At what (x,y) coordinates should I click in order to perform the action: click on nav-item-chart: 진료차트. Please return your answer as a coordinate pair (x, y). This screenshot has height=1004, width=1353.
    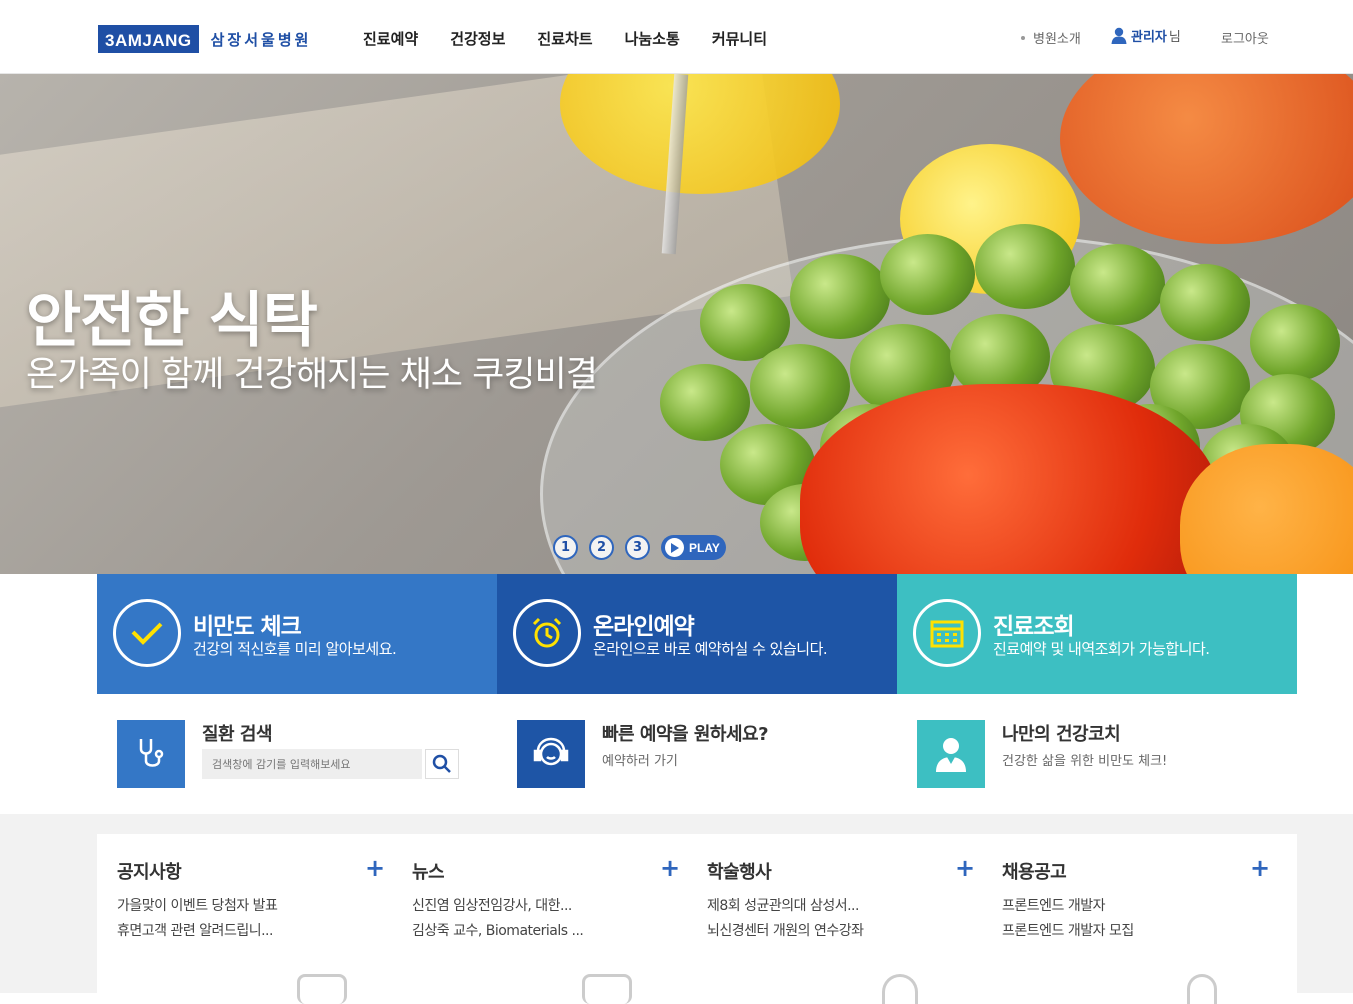
    Looking at the image, I should click on (564, 38).